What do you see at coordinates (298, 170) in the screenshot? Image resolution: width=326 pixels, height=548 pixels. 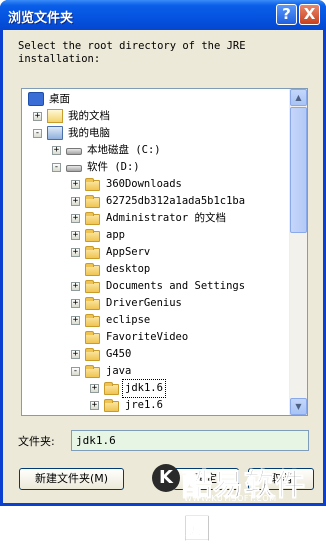 I see `scroll-thumb` at bounding box center [298, 170].